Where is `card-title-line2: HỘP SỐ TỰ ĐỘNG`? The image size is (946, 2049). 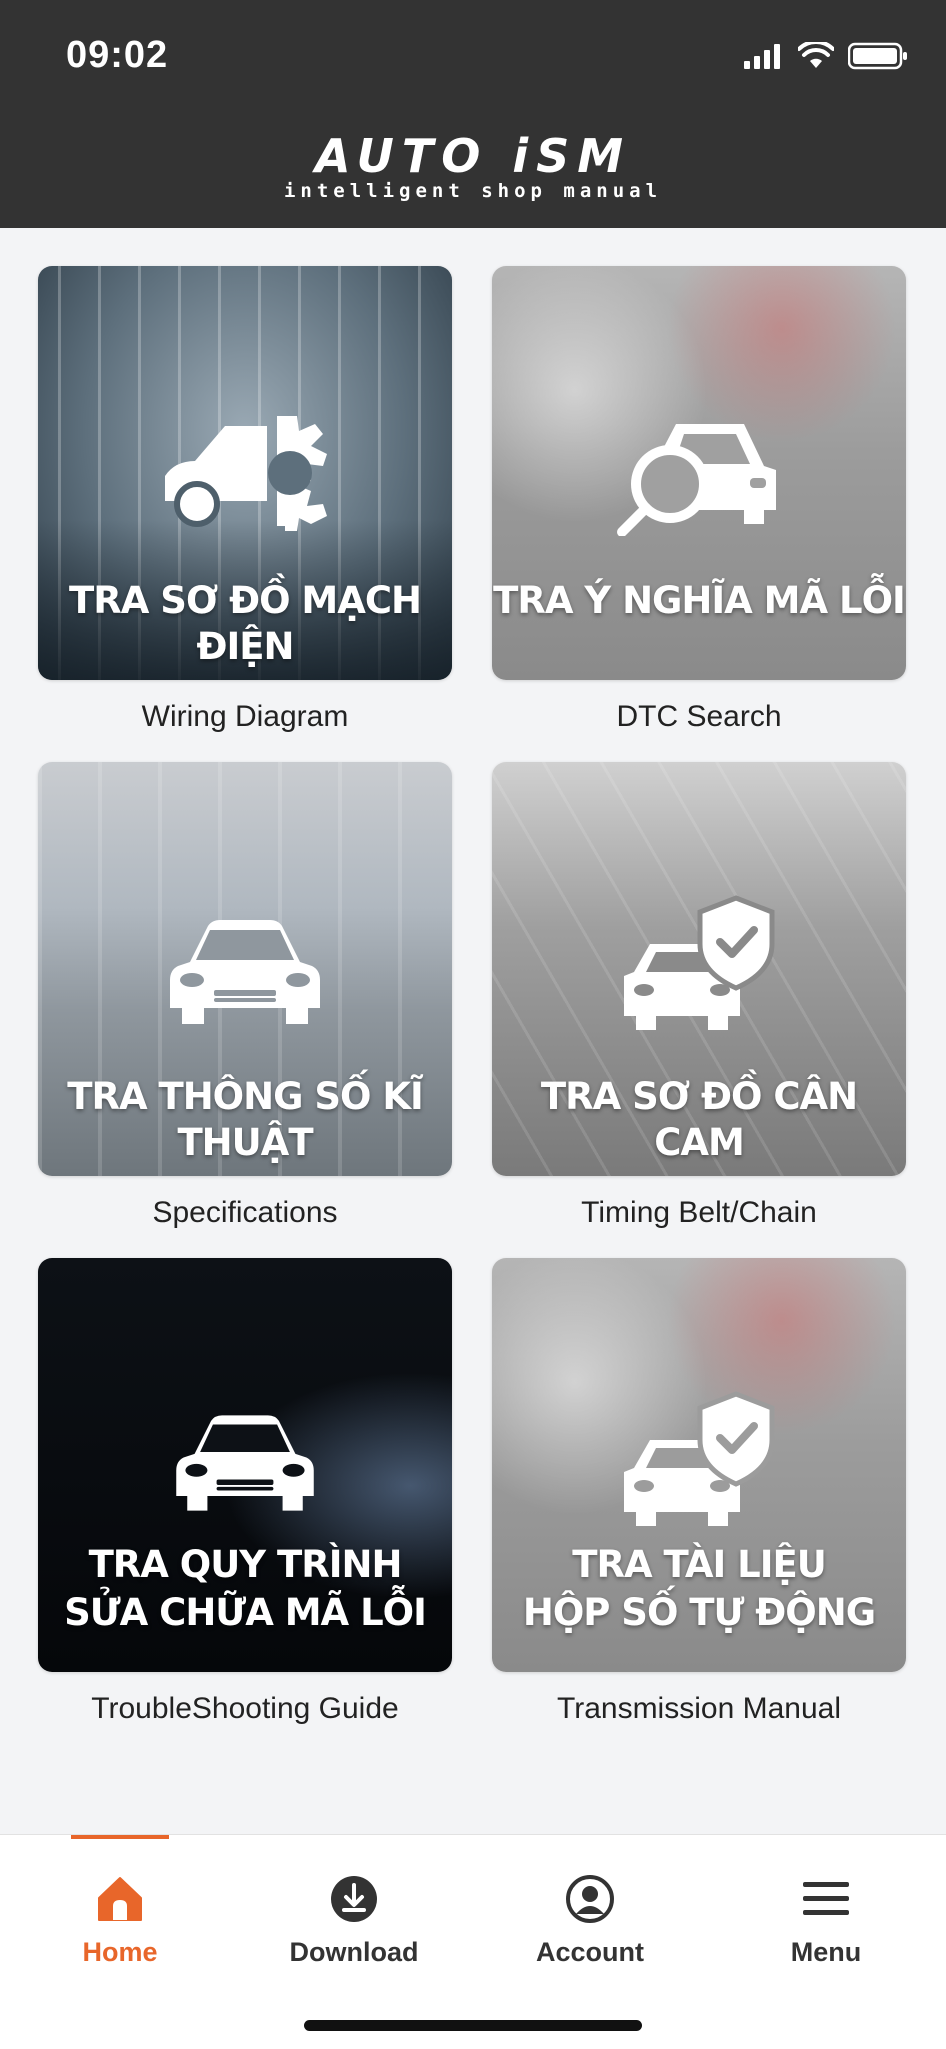
card-title-line2: HỘP SỐ TỰ ĐỘNG is located at coordinates (699, 1612).